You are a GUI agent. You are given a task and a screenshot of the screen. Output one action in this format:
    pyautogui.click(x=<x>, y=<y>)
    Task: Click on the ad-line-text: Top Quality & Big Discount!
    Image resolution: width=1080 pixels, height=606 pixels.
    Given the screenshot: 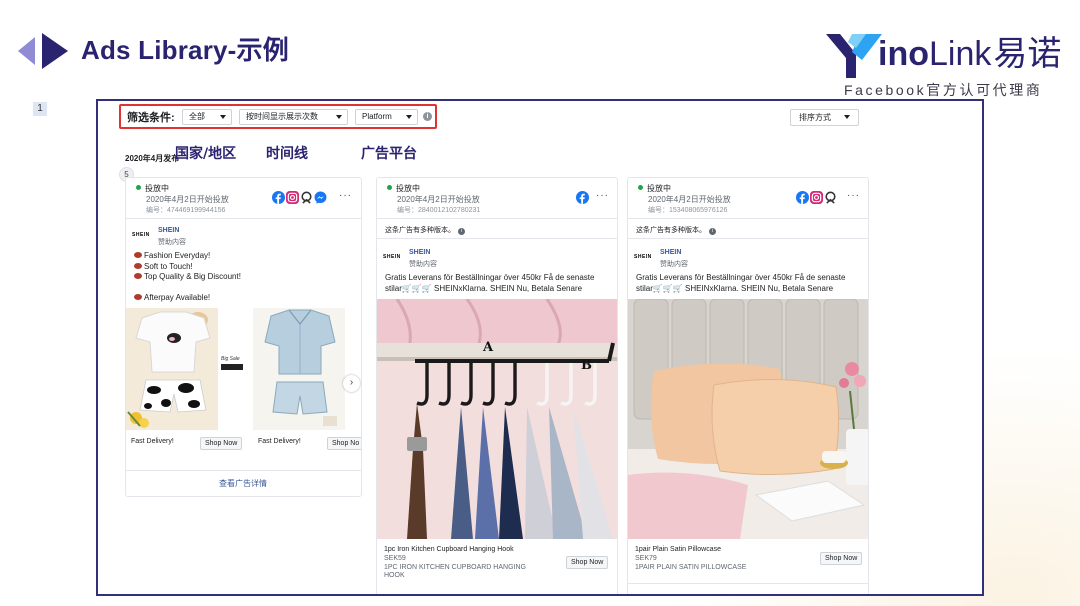 What is the action you would take?
    pyautogui.click(x=192, y=276)
    